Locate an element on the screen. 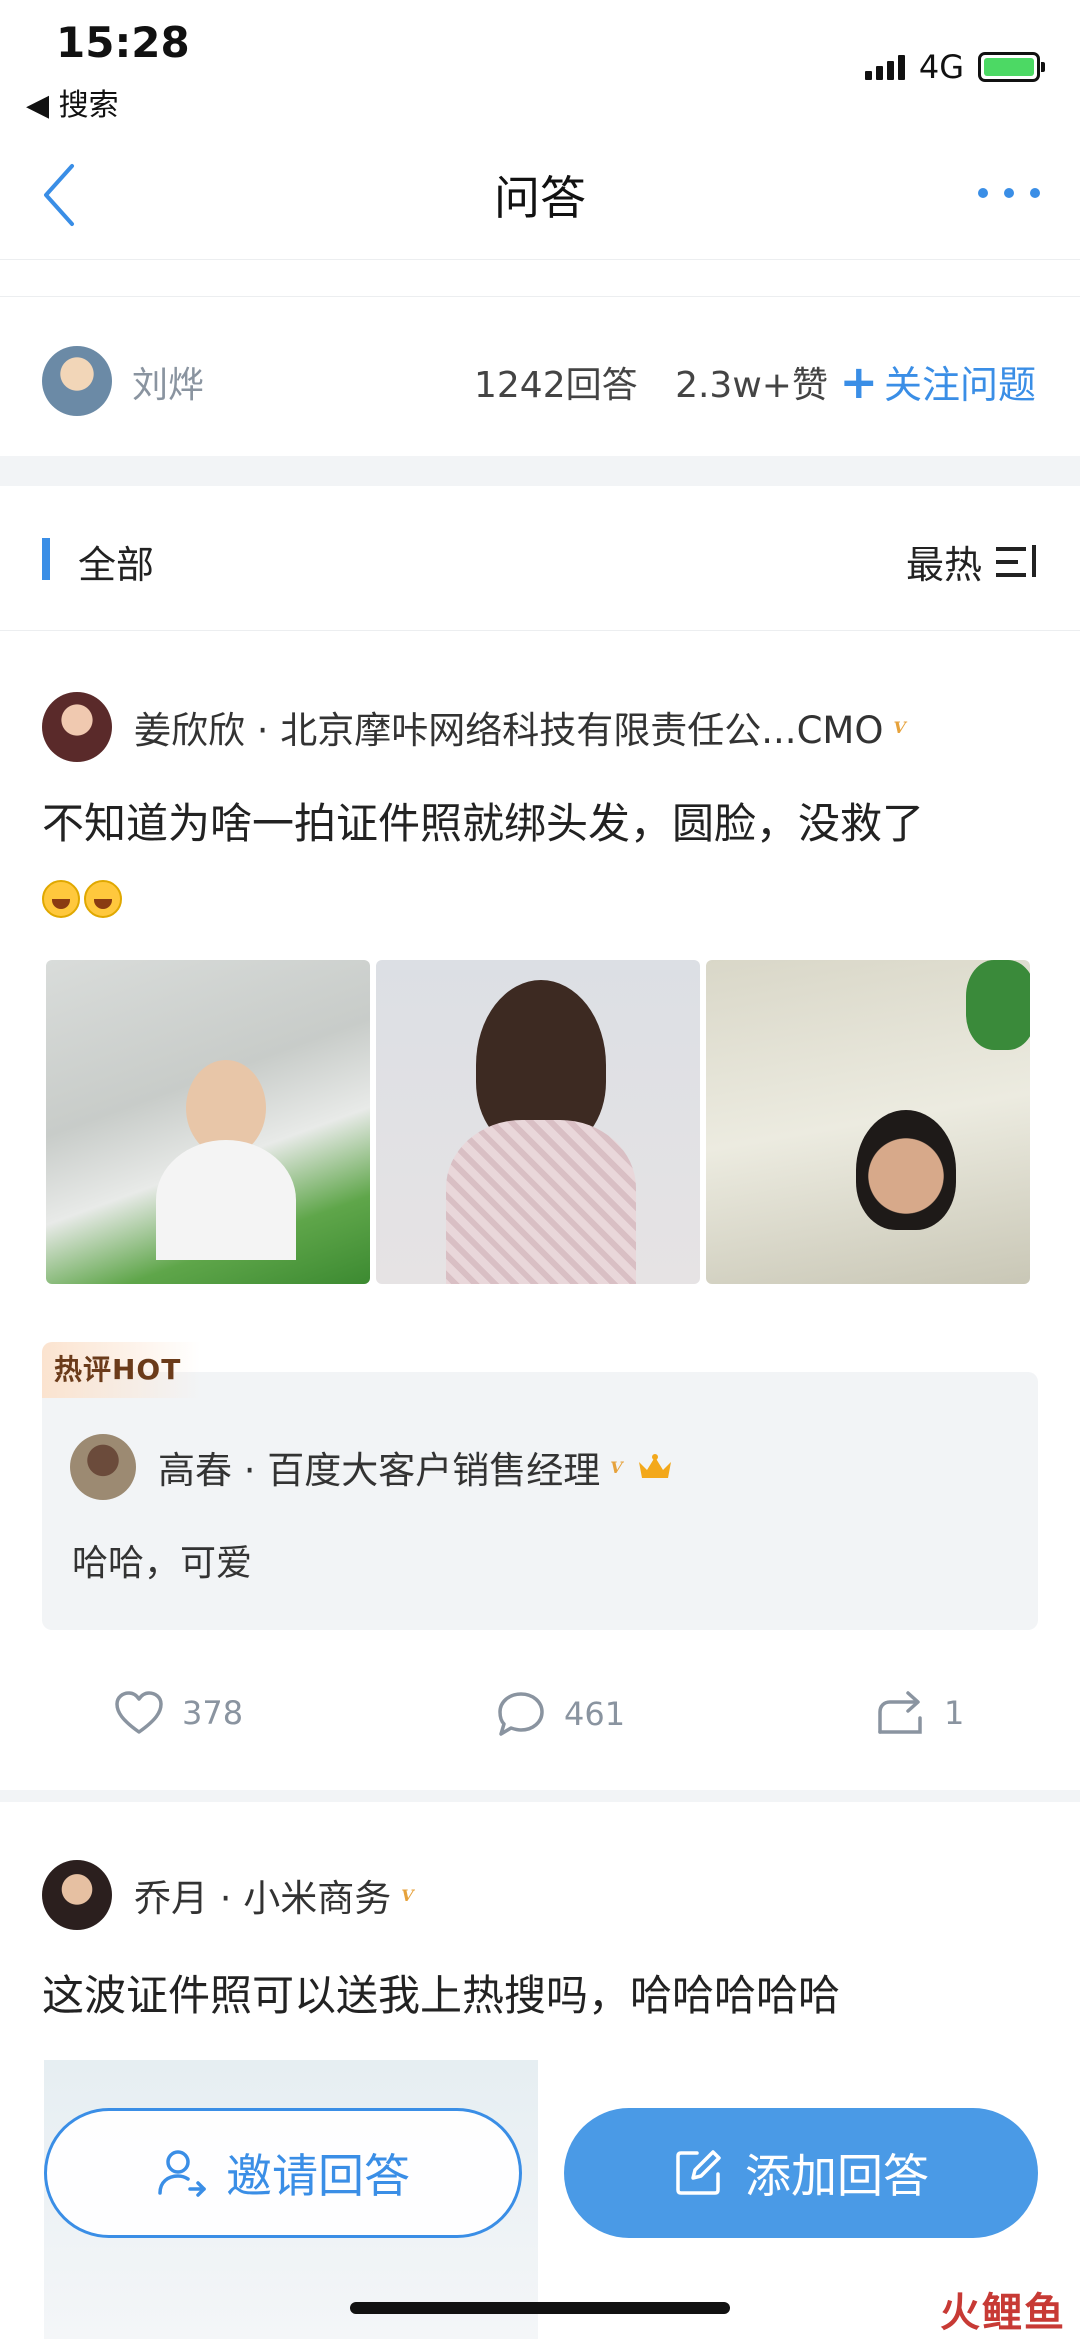  answer-filter-bar: 全部 最热 is located at coordinates (540, 558).